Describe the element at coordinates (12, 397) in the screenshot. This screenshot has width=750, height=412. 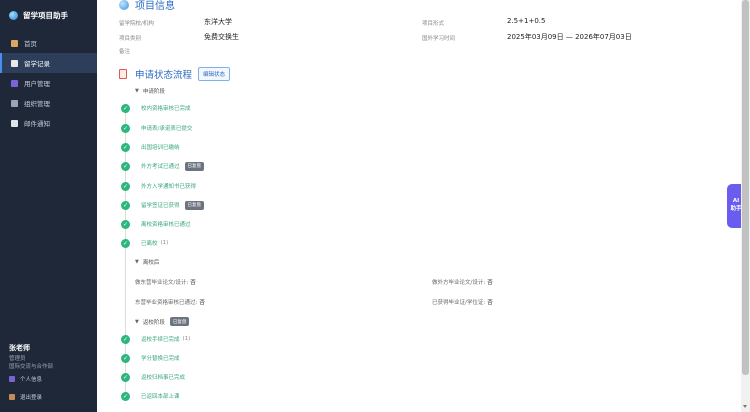
I see `logout-icon` at that location.